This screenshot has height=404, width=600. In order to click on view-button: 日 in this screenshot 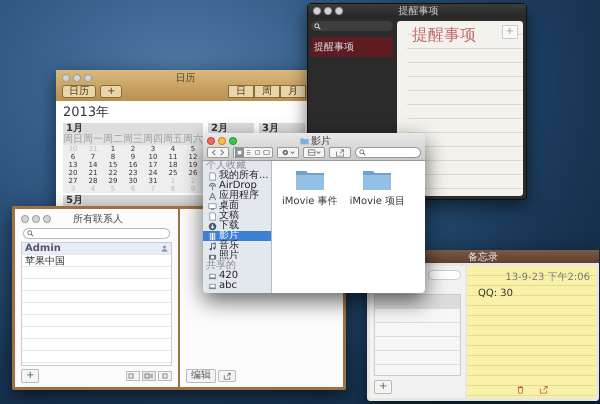, I will do `click(241, 91)`.